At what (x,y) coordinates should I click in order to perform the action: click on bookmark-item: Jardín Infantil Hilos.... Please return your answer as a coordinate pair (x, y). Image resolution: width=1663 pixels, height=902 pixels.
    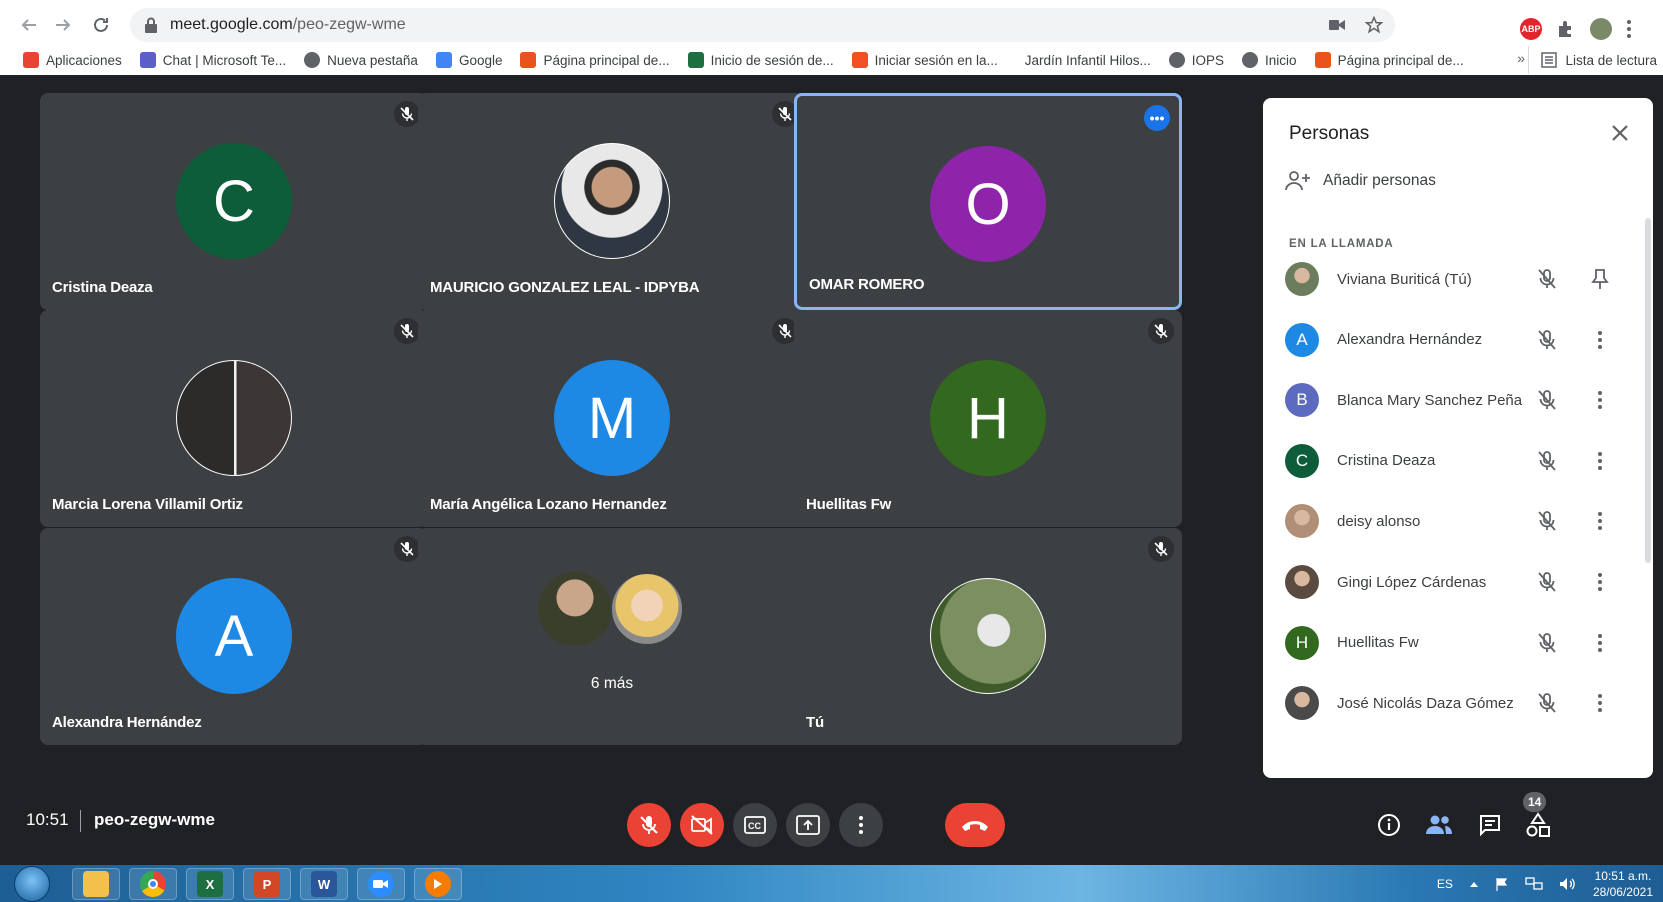
    Looking at the image, I should click on (1083, 60).